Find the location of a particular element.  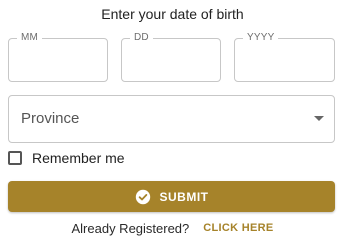

remember-label: Remember me is located at coordinates (78, 158).